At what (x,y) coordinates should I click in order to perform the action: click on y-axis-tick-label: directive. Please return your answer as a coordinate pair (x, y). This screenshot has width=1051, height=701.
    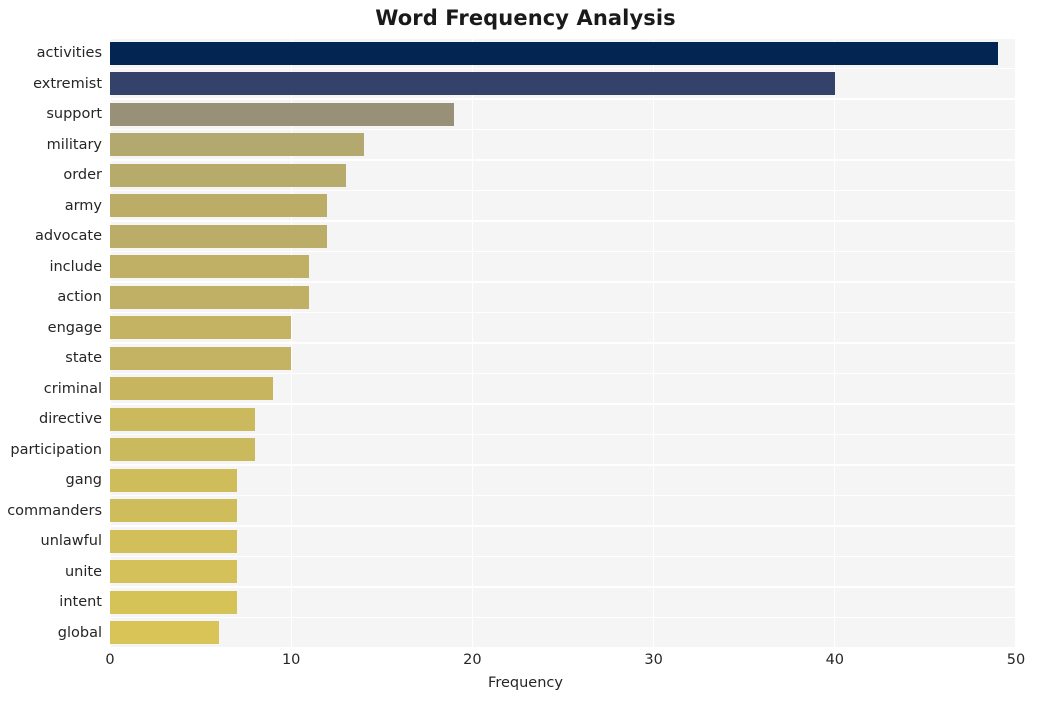
    Looking at the image, I should click on (70, 419).